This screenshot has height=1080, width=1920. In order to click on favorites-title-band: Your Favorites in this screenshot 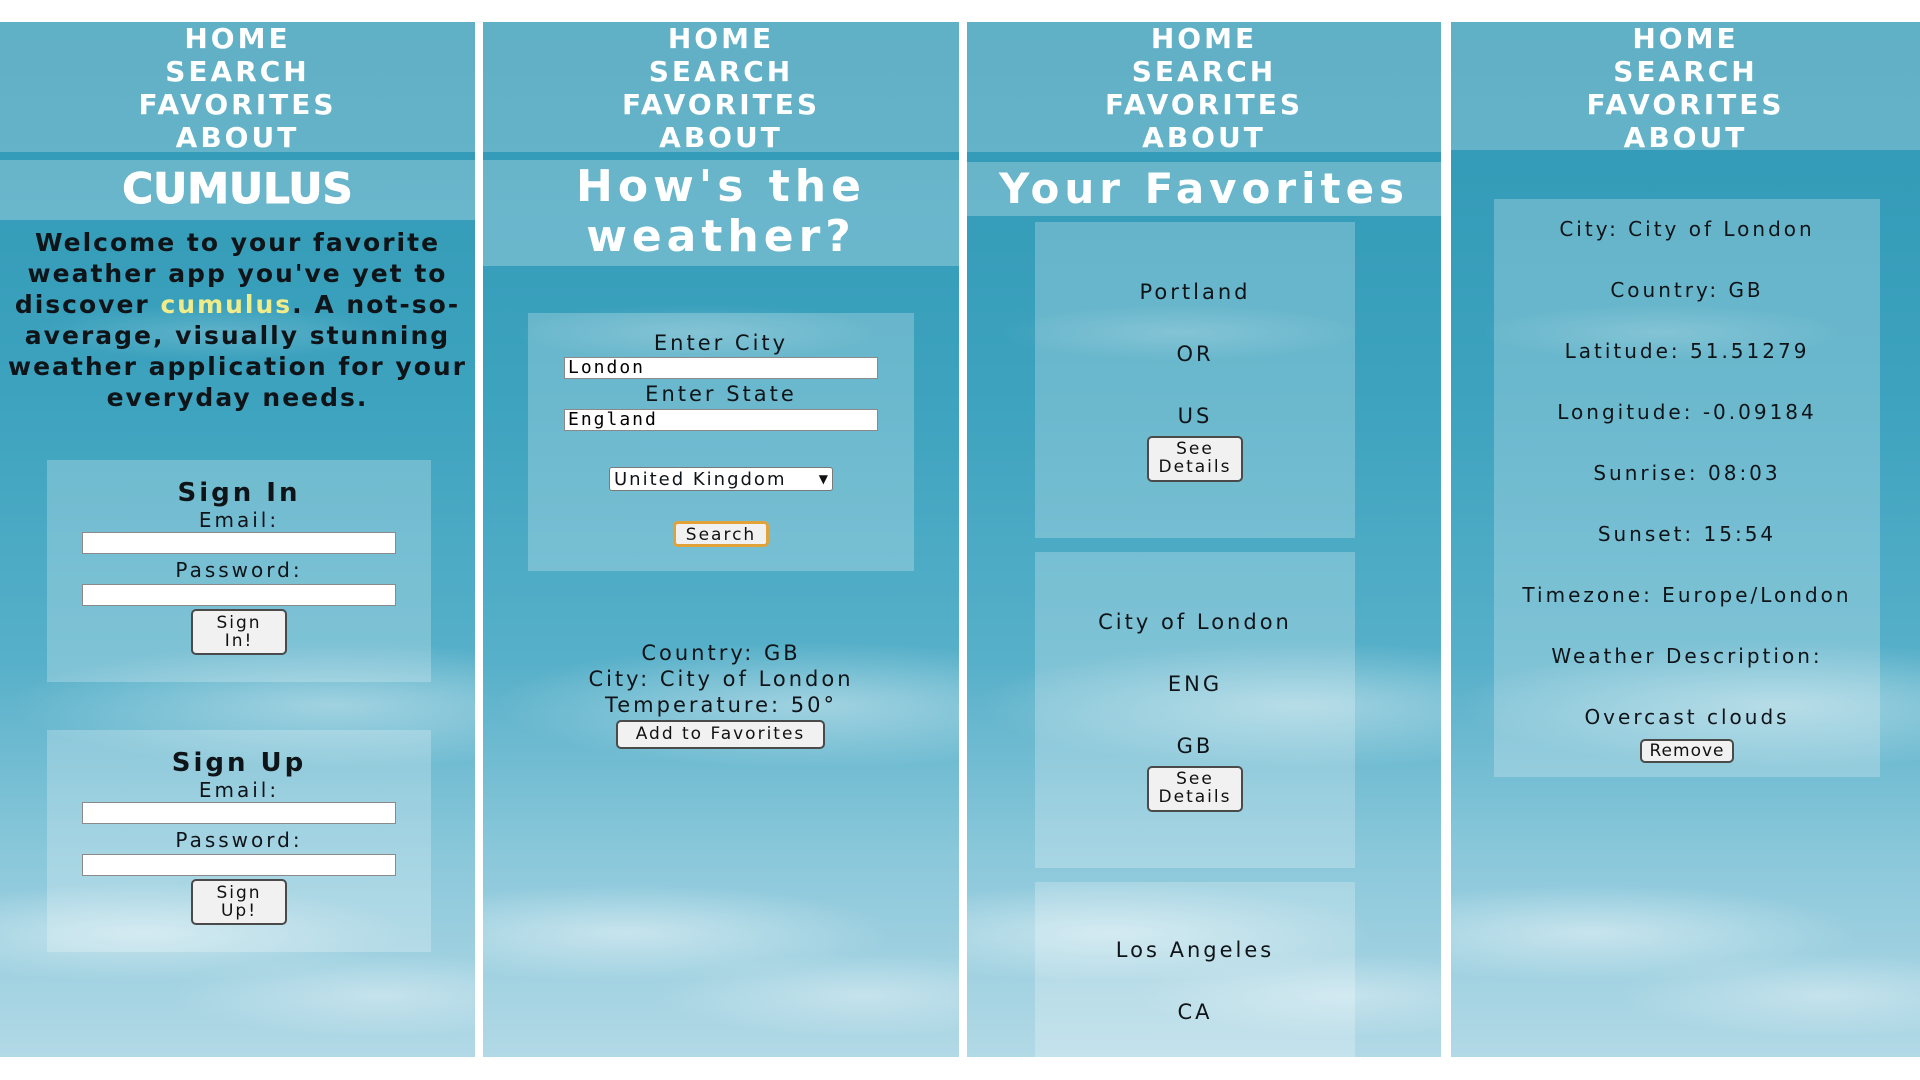, I will do `click(1204, 189)`.